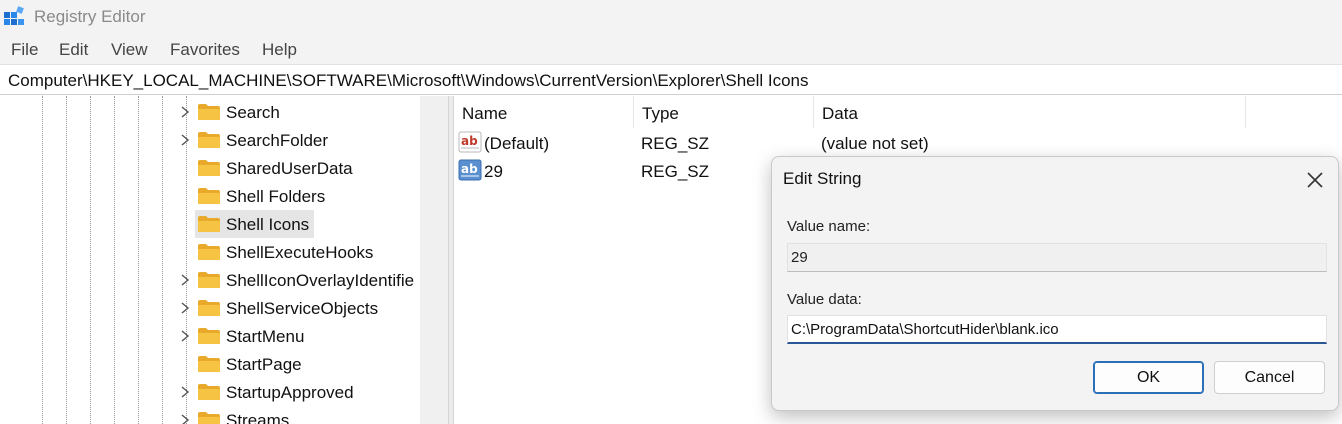 This screenshot has width=1342, height=424. I want to click on string-value-selected-icon: ab, so click(470, 170).